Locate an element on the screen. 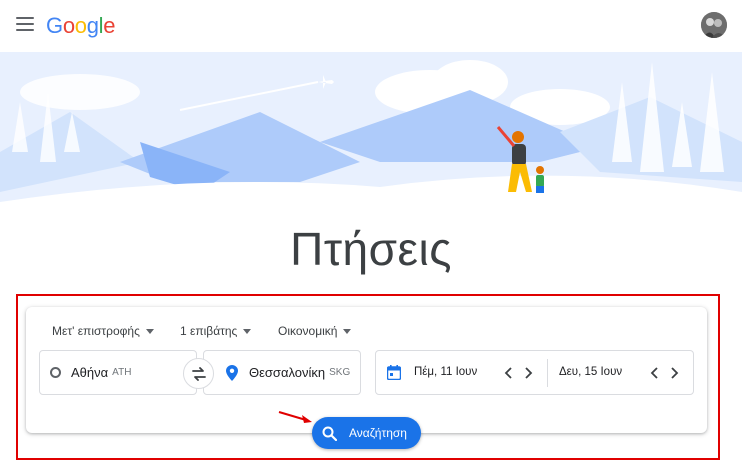 This screenshot has height=474, width=742. swap-arrows-icon is located at coordinates (198, 373).